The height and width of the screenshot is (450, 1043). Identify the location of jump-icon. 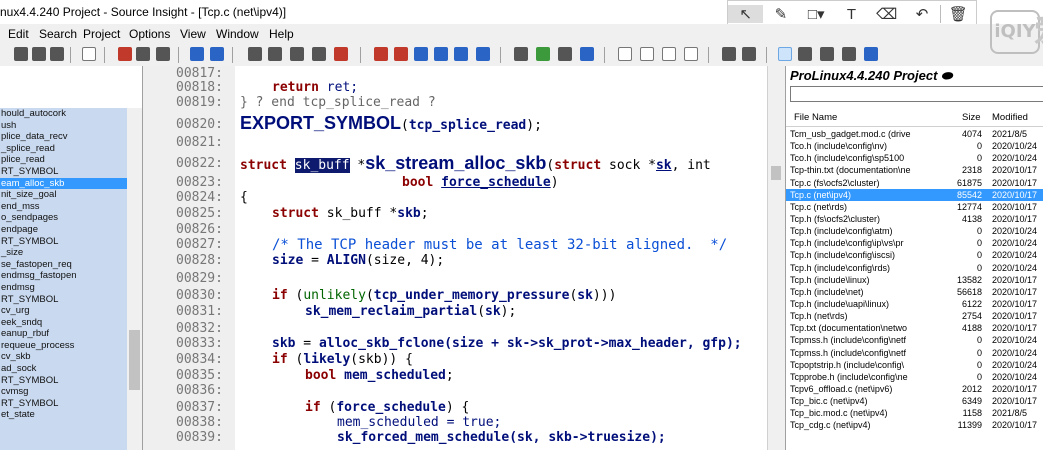
(461, 54).